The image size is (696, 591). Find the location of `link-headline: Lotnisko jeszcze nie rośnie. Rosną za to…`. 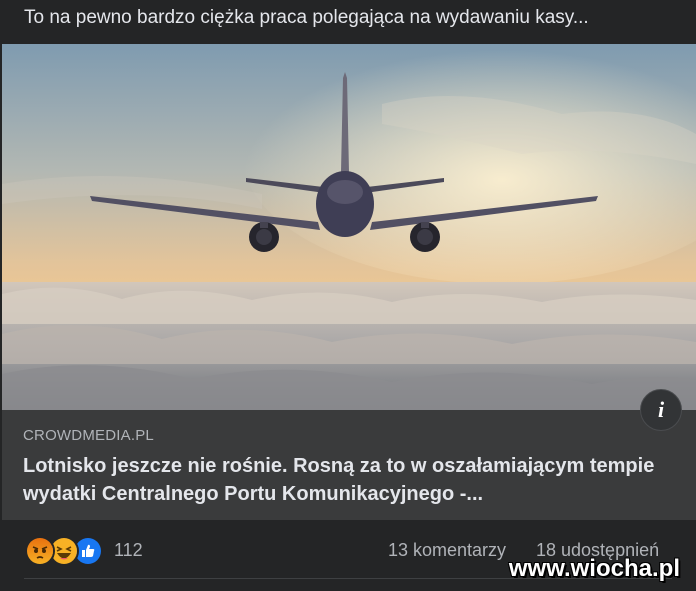

link-headline: Lotnisko jeszcze nie rośnie. Rosną za to… is located at coordinates (343, 480).